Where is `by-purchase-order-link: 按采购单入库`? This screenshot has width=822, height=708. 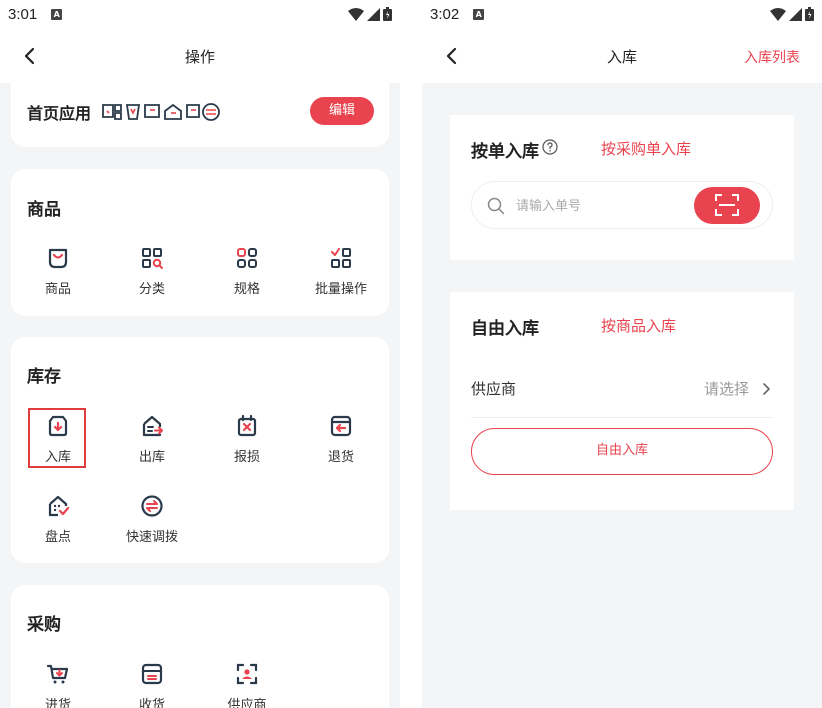
by-purchase-order-link: 按采购单入库 is located at coordinates (646, 148).